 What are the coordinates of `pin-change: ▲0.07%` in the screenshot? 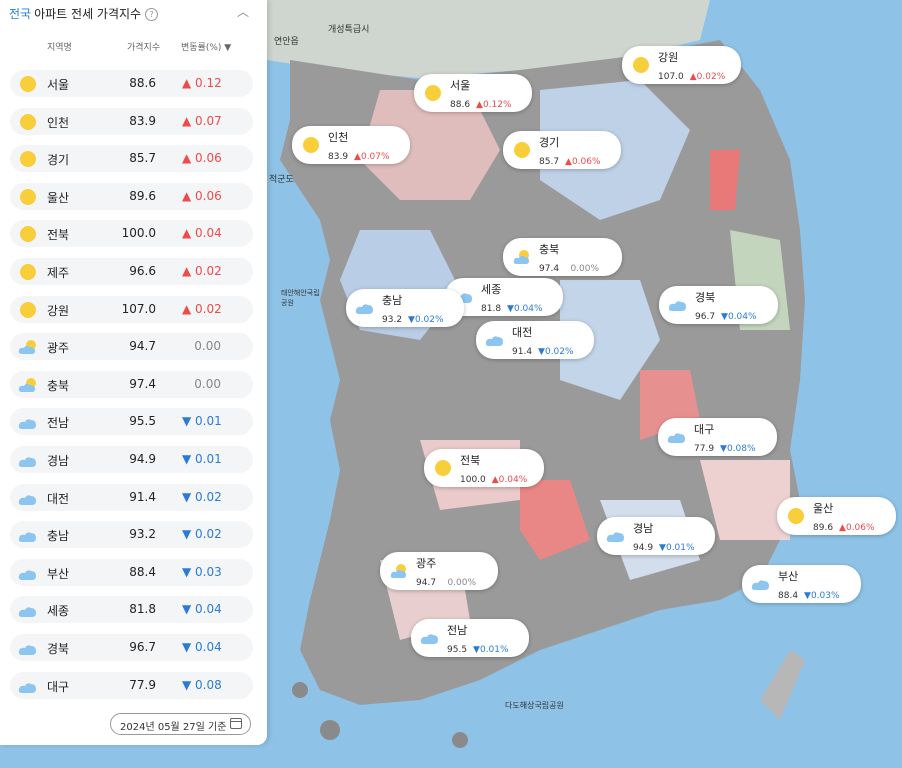 It's located at (372, 157).